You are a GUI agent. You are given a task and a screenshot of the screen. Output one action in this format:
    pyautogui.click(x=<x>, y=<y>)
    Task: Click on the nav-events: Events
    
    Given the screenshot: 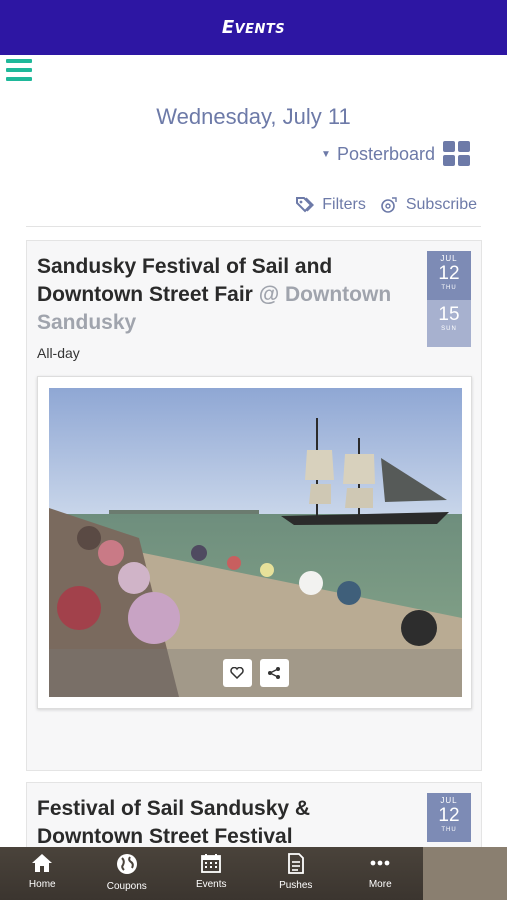 What is the action you would take?
    pyautogui.click(x=211, y=873)
    